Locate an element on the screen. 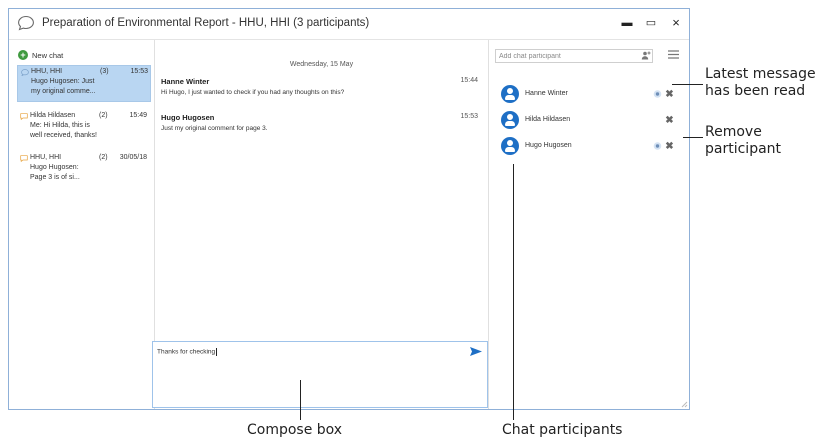 Image resolution: width=833 pixels, height=439 pixels. new-chat-label: New chat is located at coordinates (48, 55).